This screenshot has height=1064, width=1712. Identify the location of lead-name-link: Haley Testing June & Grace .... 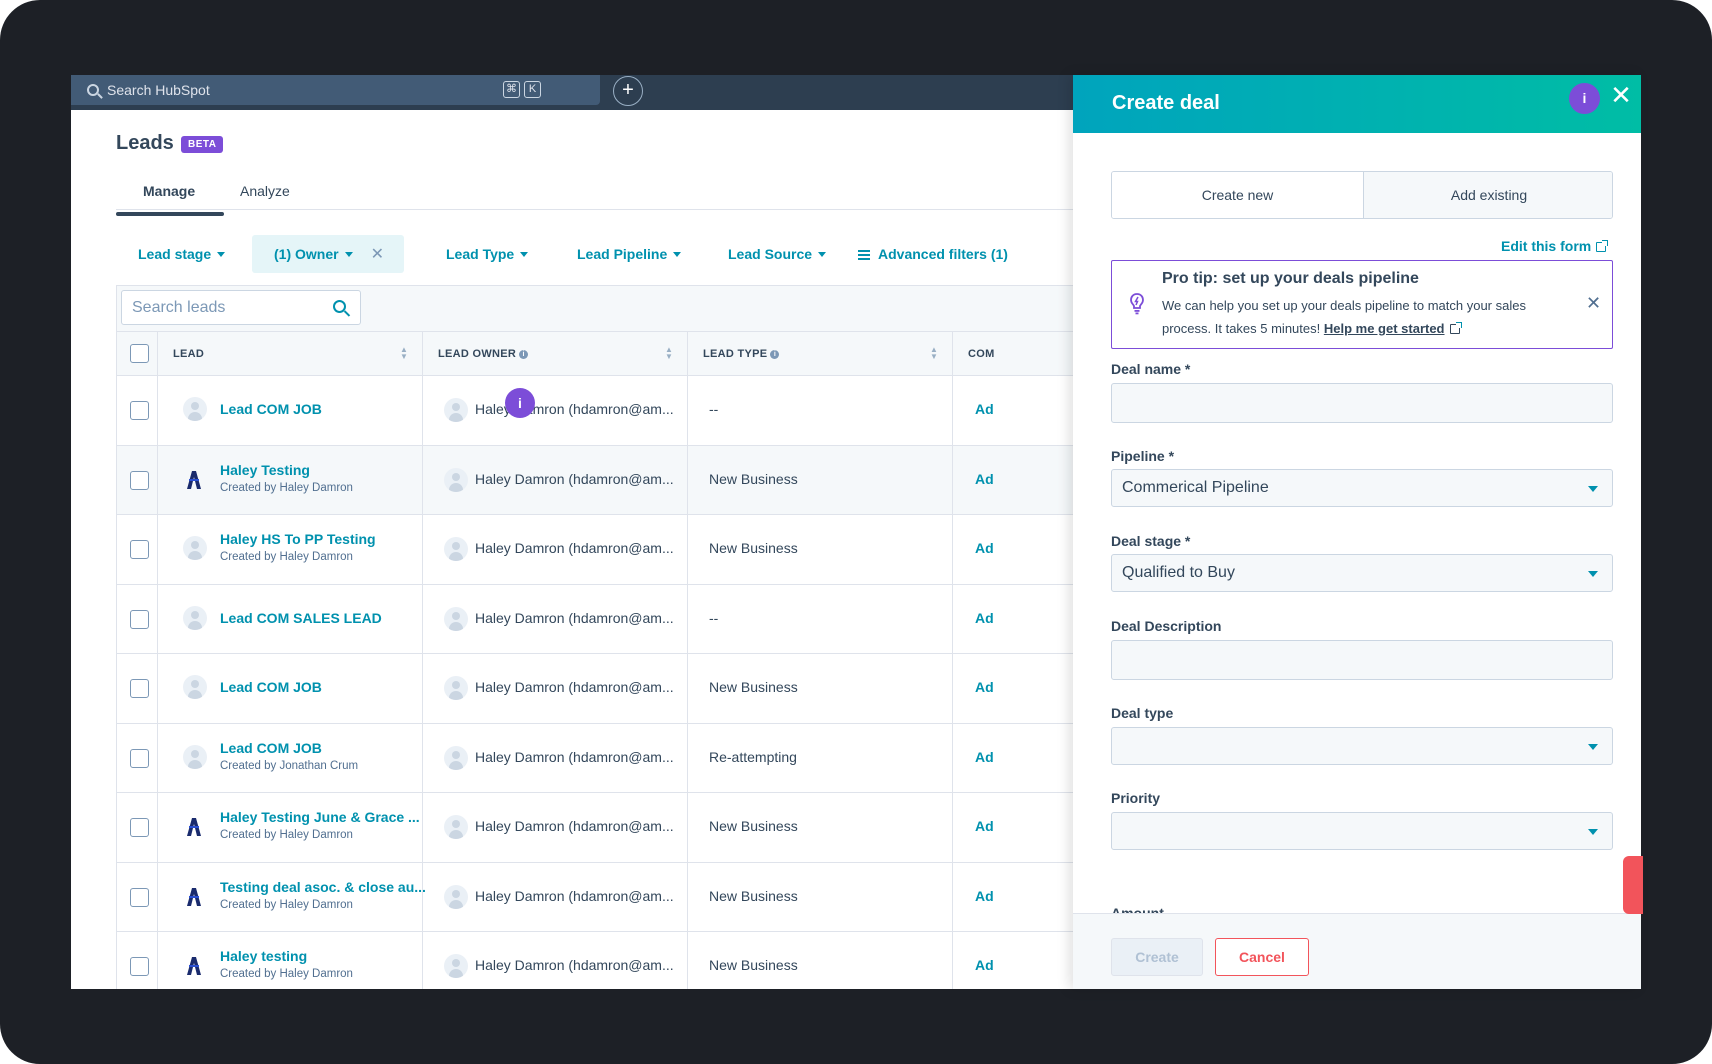
(320, 817).